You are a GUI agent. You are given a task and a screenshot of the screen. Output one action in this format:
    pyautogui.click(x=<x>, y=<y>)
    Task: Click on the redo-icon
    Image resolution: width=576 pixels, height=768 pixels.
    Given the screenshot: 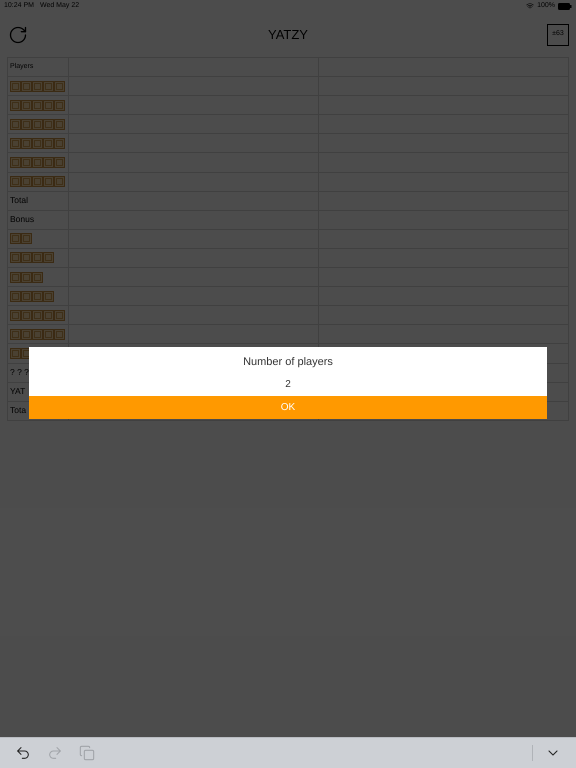 What is the action you would take?
    pyautogui.click(x=55, y=753)
    